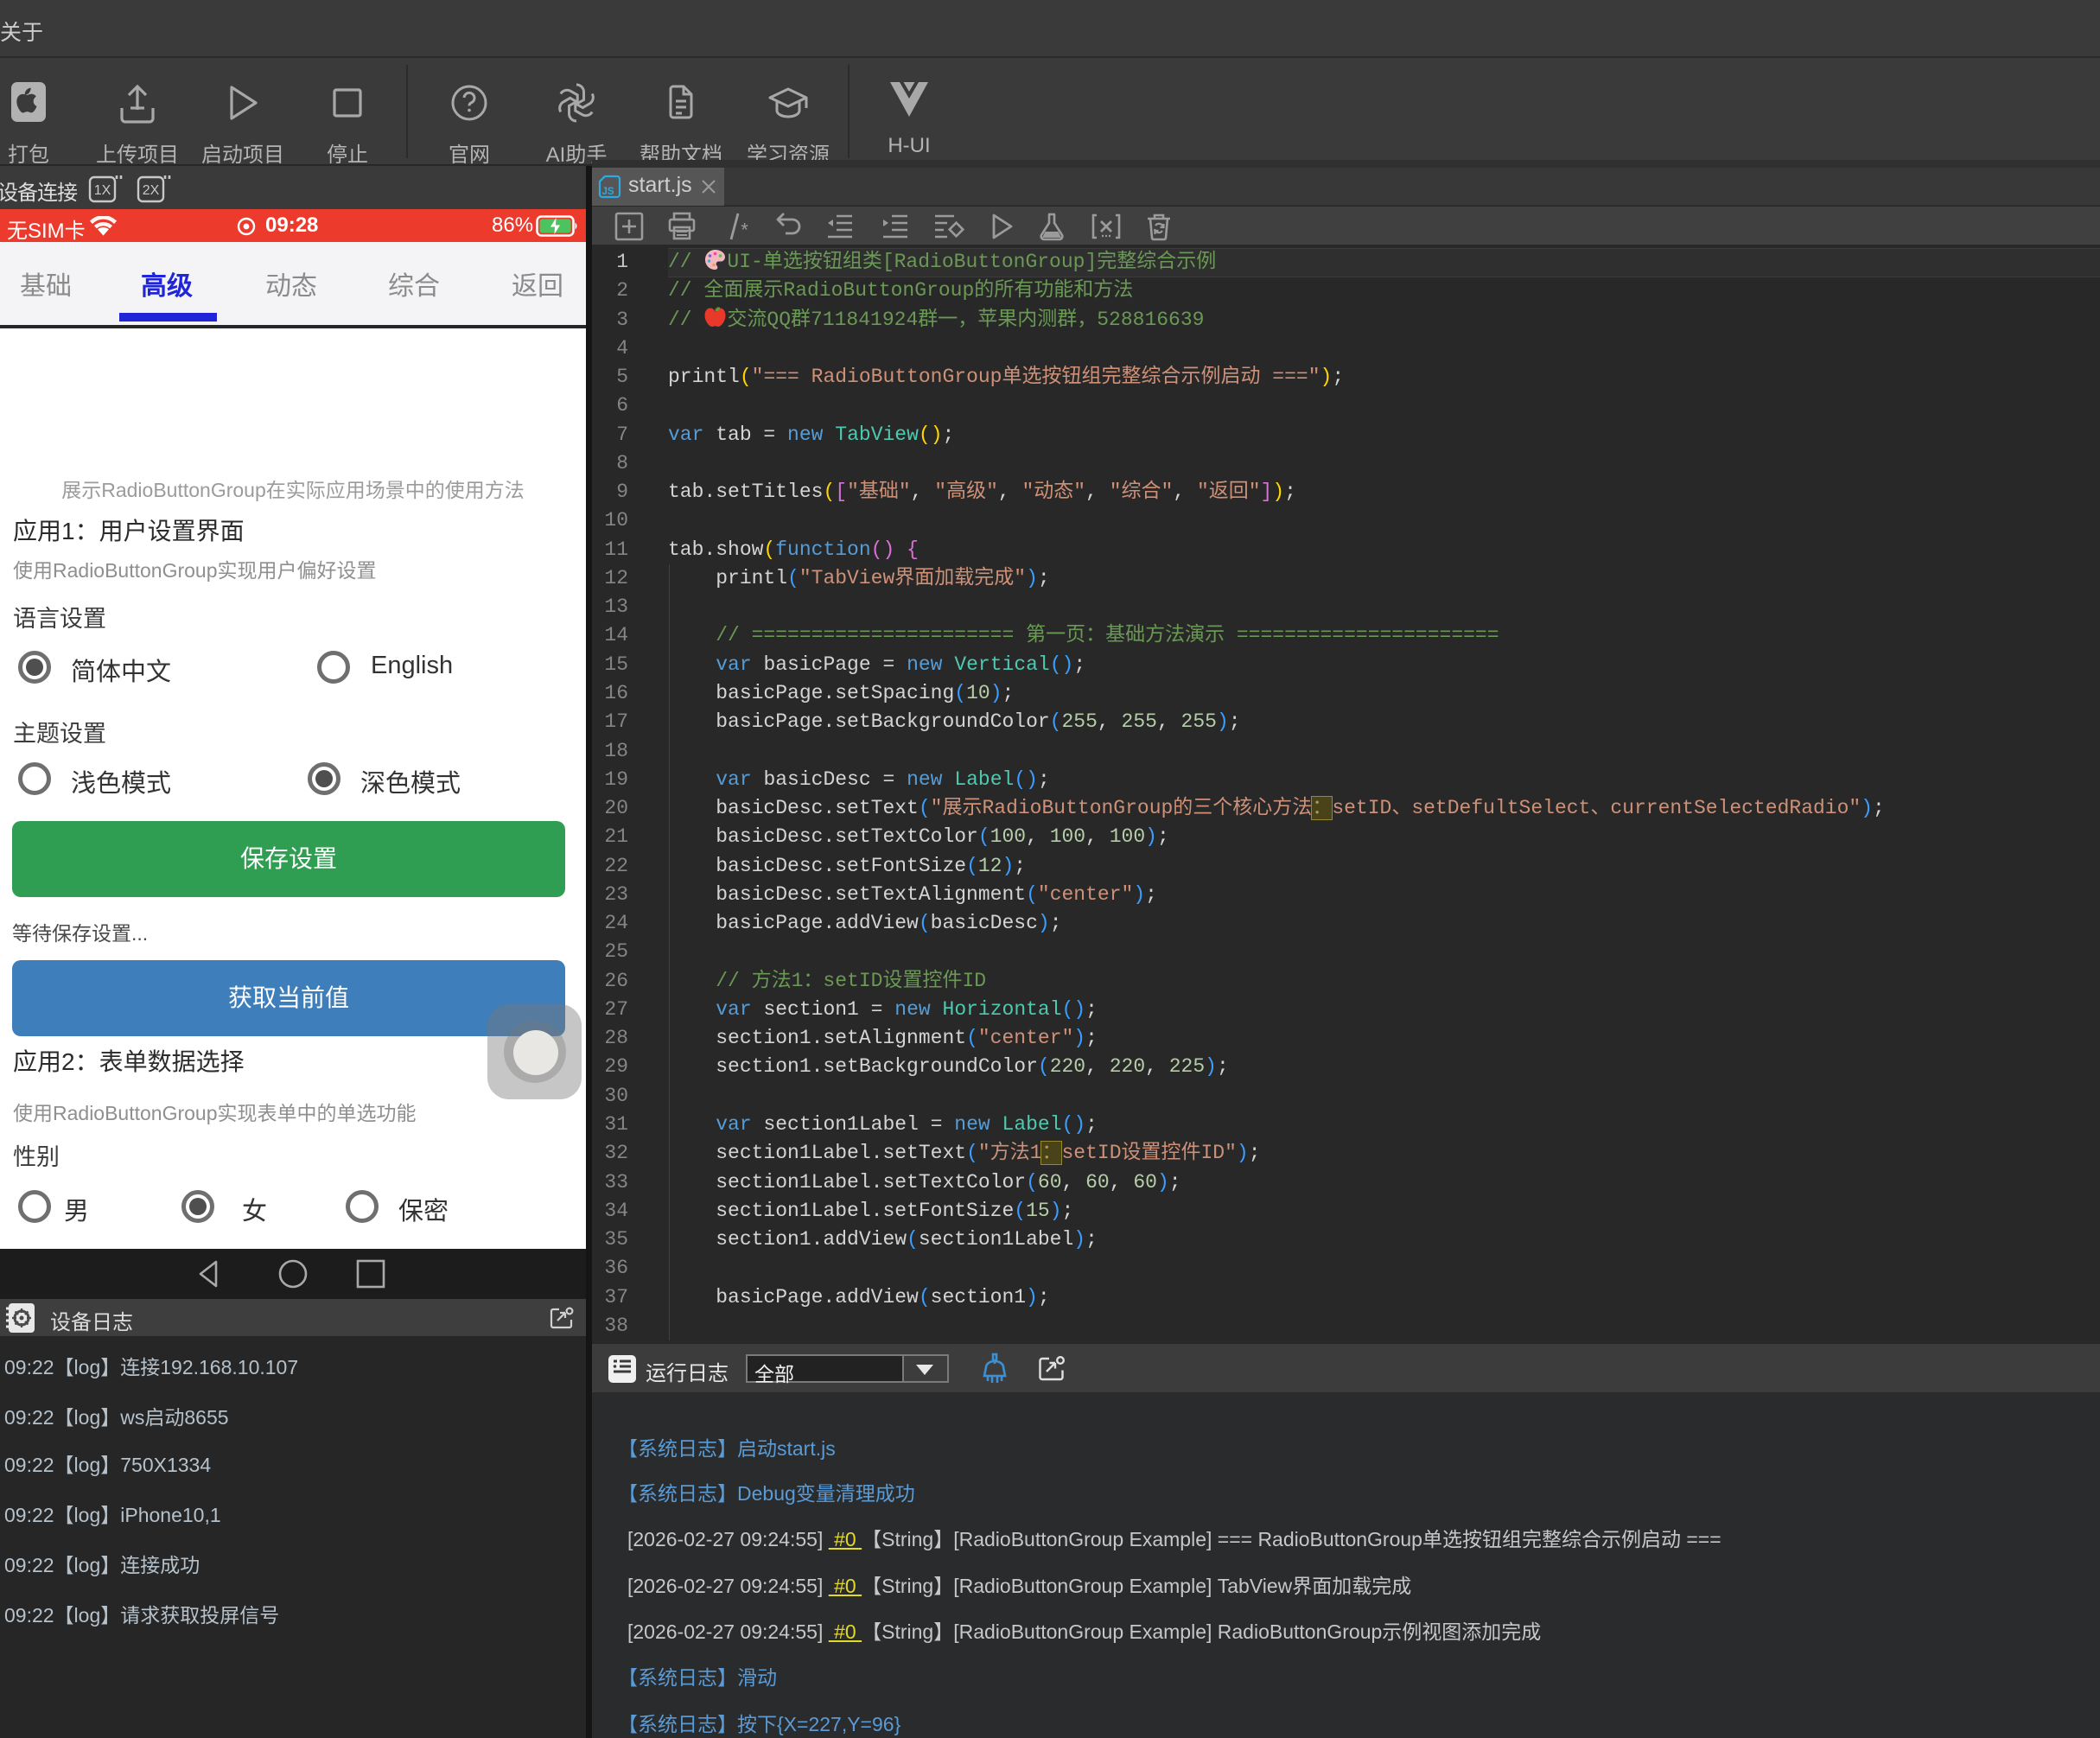 This screenshot has height=1738, width=2100. Describe the element at coordinates (102, 190) in the screenshot. I see `svg-text: 1X` at that location.